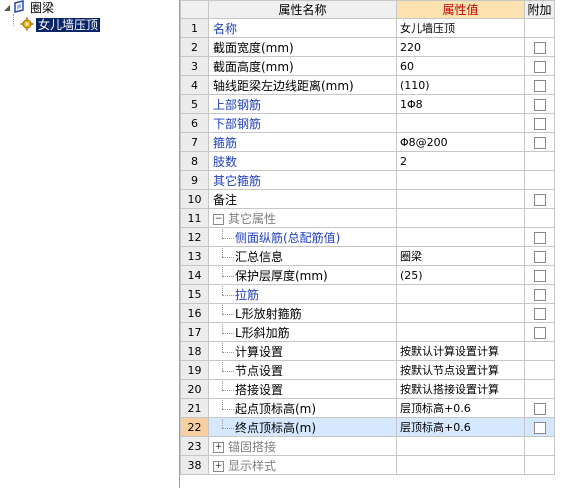 Image resolution: width=578 pixels, height=488 pixels. Describe the element at coordinates (302, 47) in the screenshot. I see `property-name-cell: 截面宽度(mm)` at that location.